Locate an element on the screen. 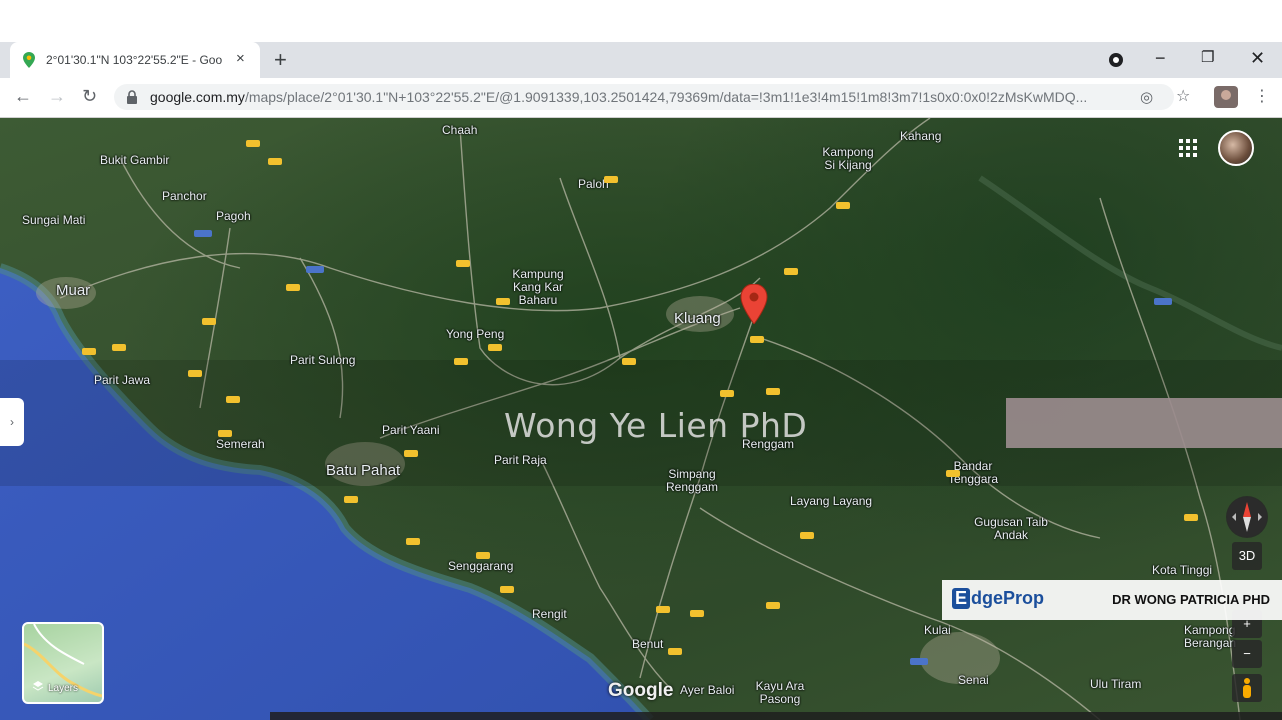  blurred-region is located at coordinates (1144, 423).